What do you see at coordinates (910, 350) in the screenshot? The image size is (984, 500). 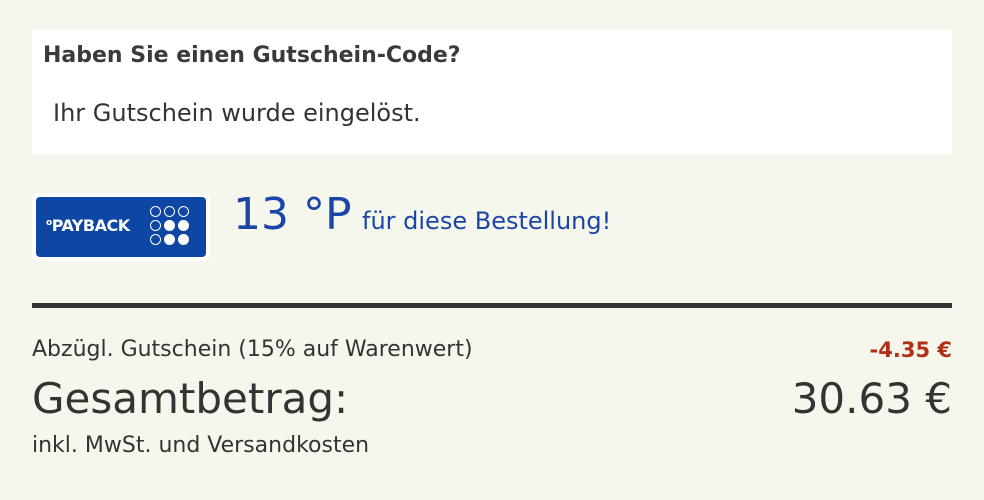 I see `discount-amount: -4.35 €` at bounding box center [910, 350].